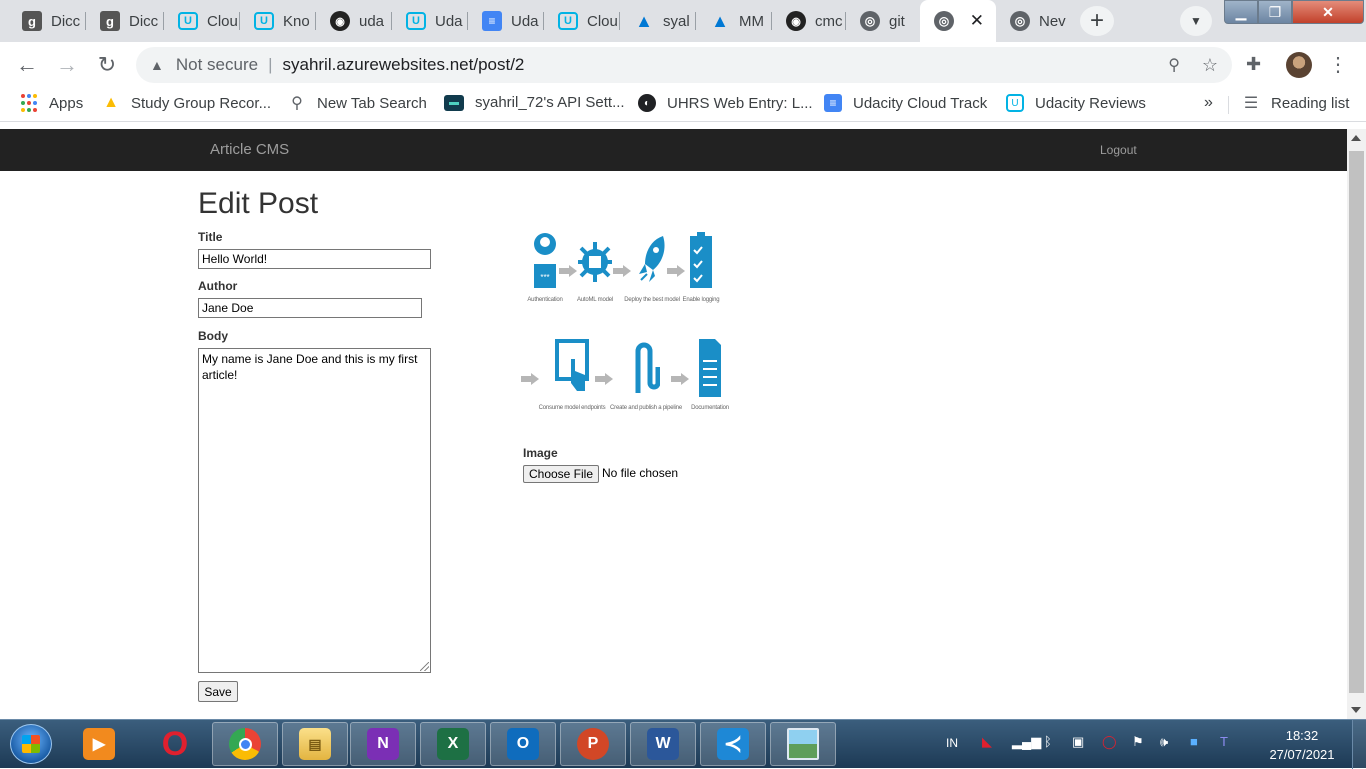 The width and height of the screenshot is (1366, 769). What do you see at coordinates (424, 666) in the screenshot?
I see `resize-handle` at bounding box center [424, 666].